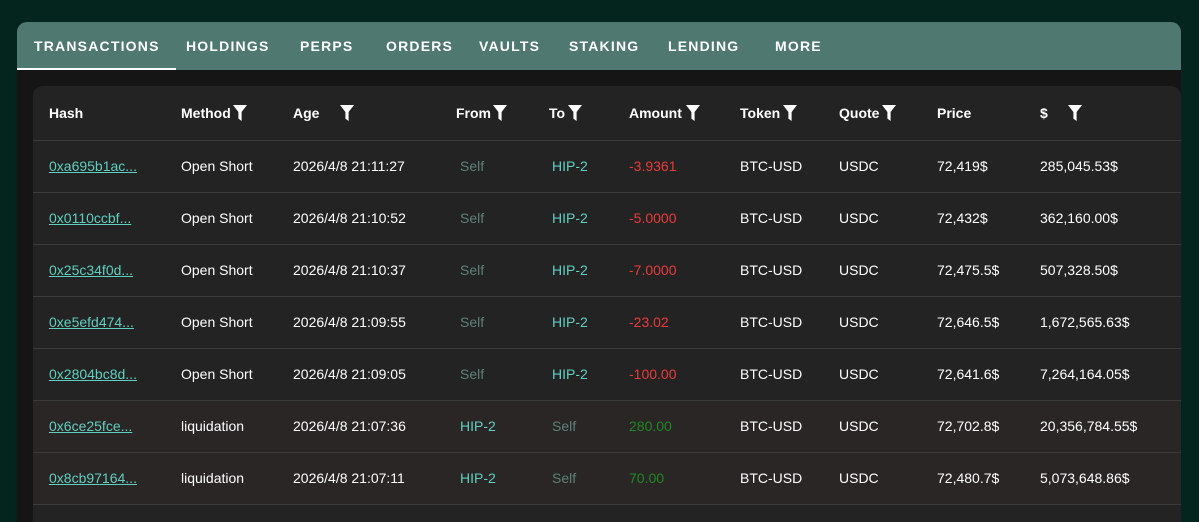  Describe the element at coordinates (647, 478) in the screenshot. I see `amount-cell: 70.00` at that location.